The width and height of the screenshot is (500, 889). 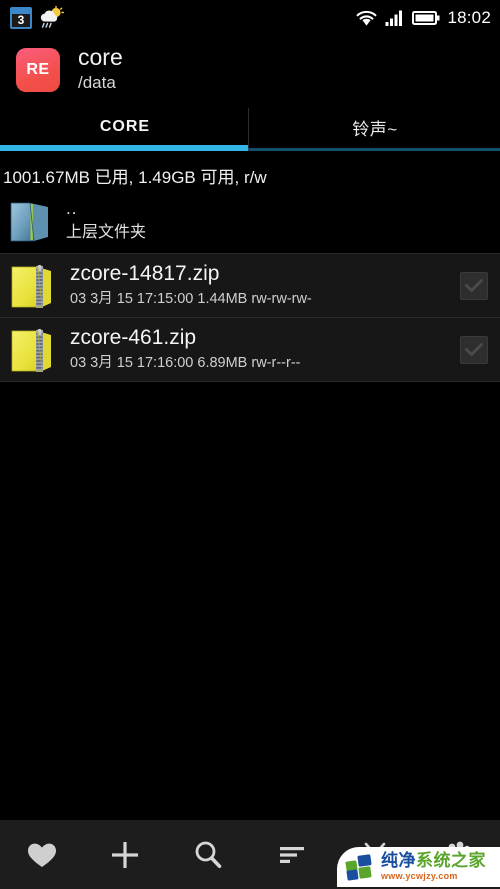 I want to click on calendar-day-label: 3, so click(x=21, y=20).